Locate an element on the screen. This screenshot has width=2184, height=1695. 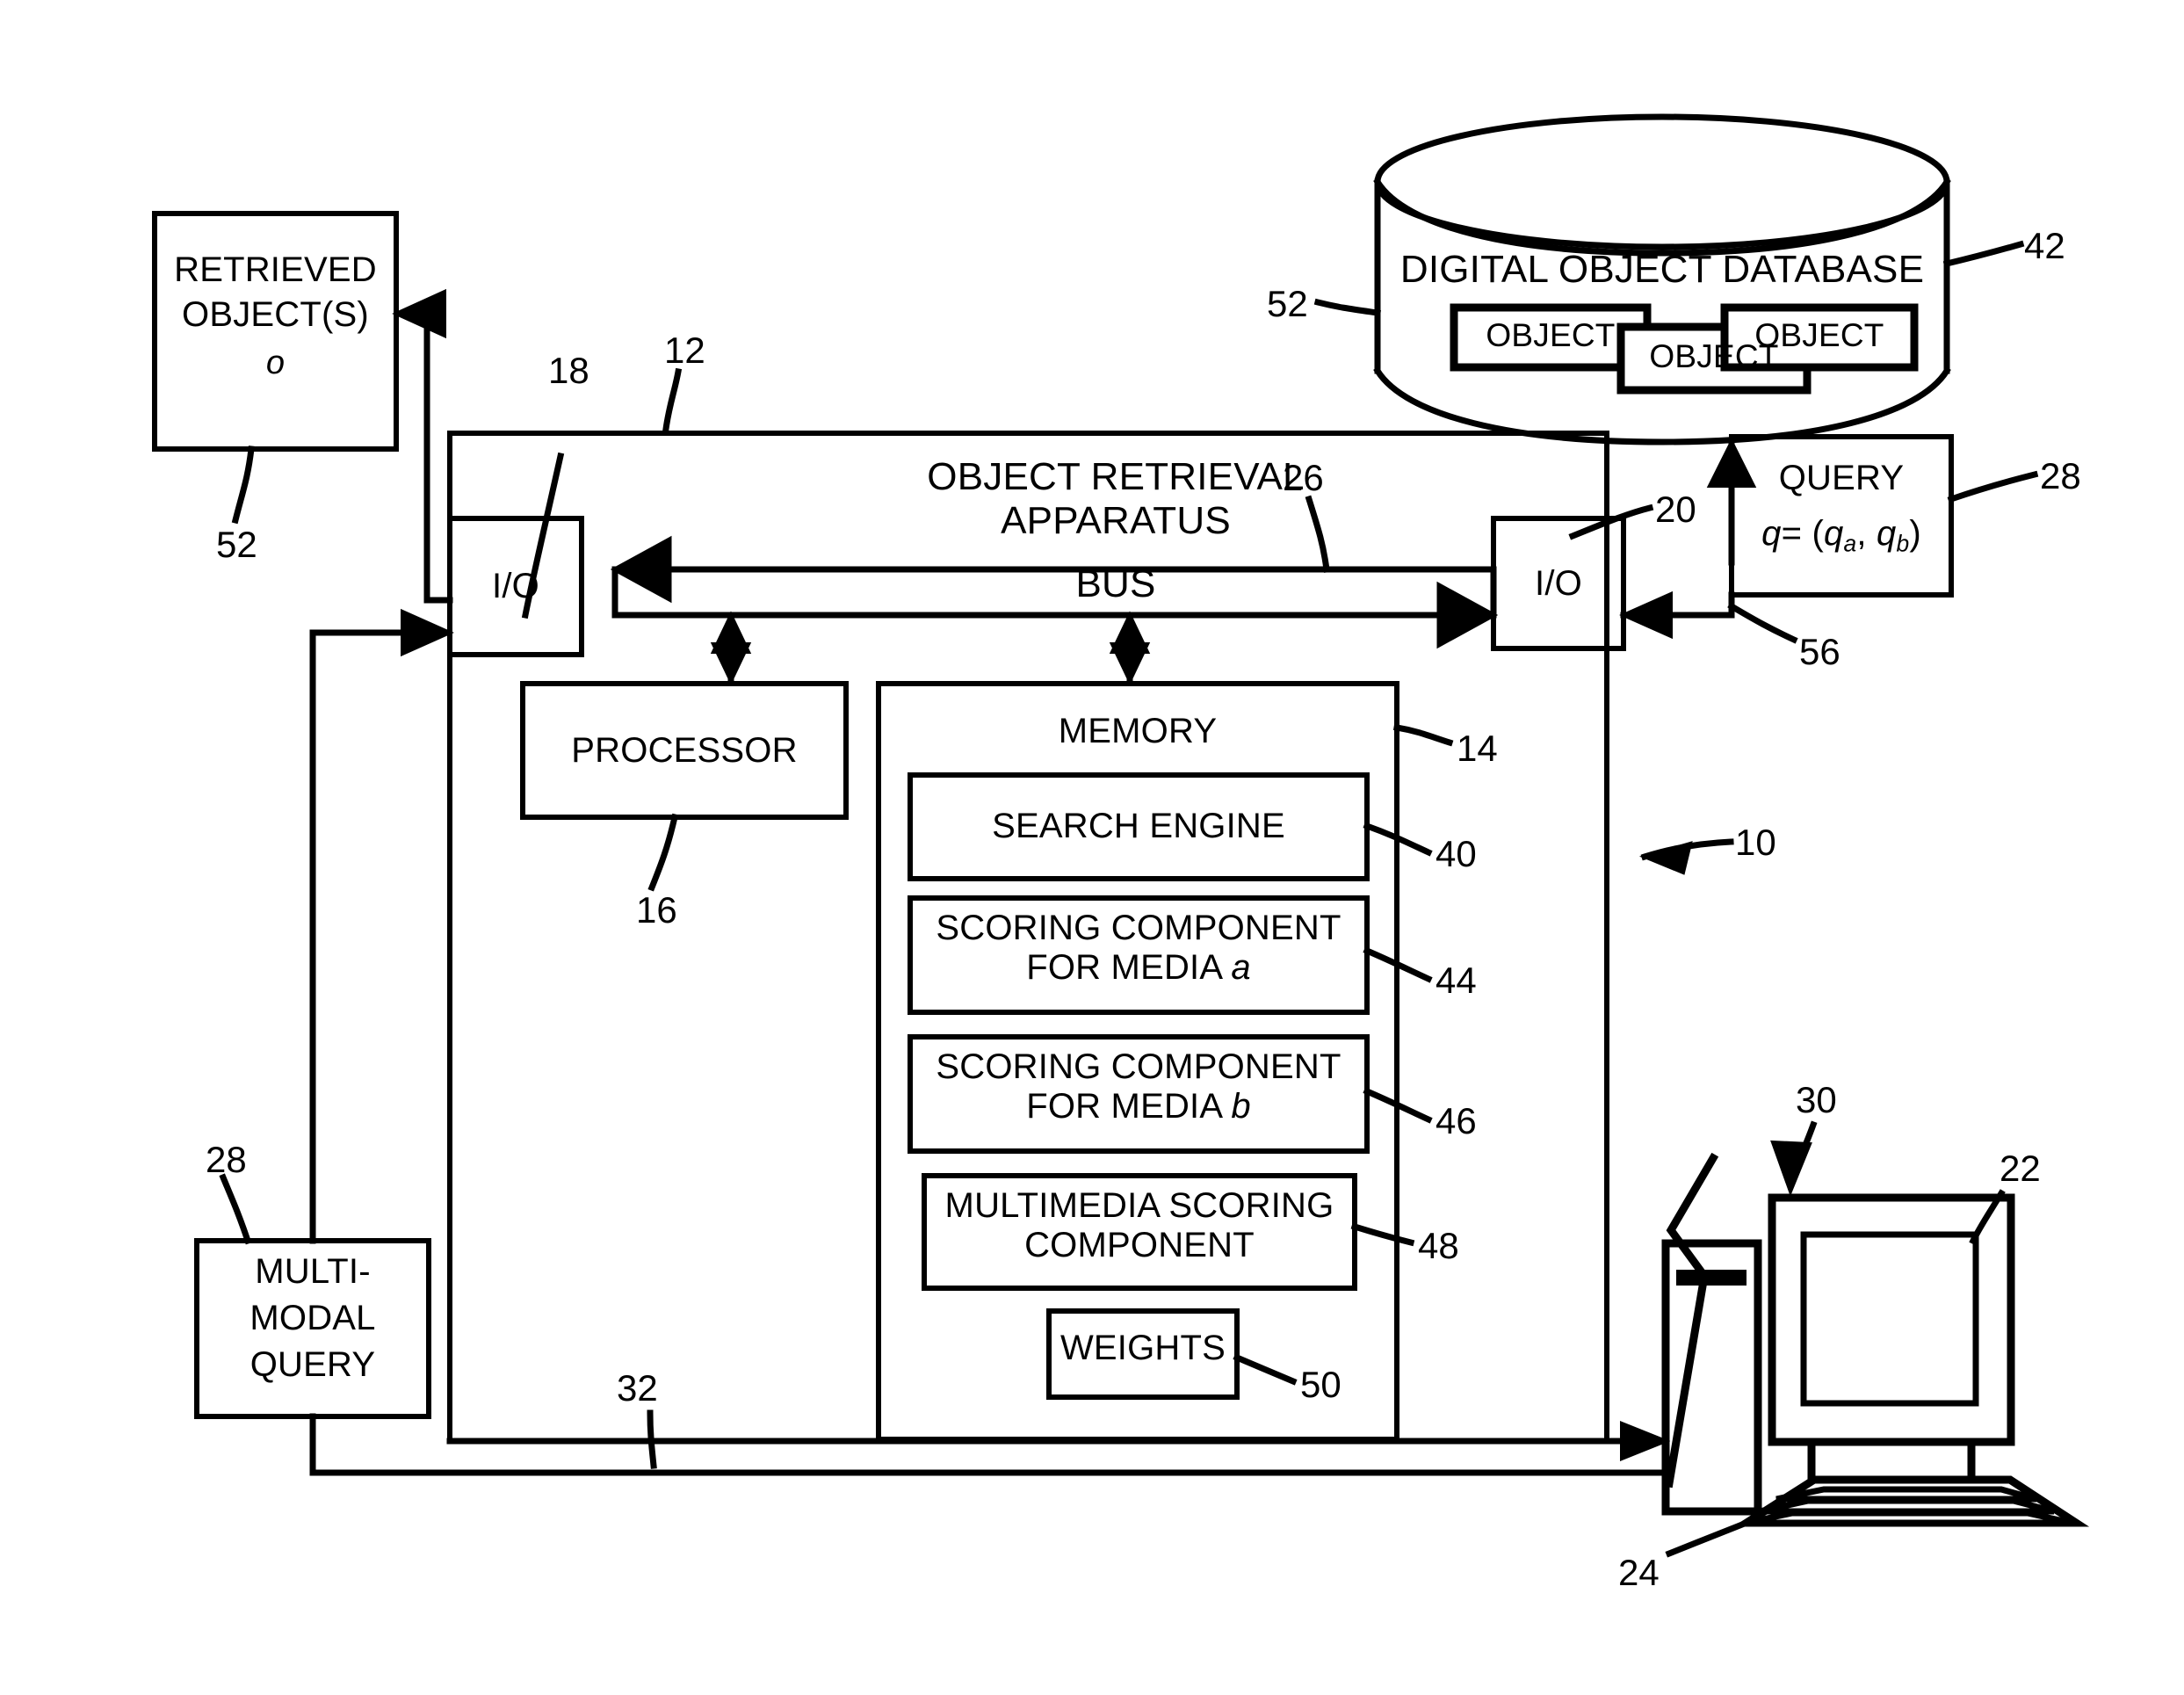
query-label: QUERY is located at coordinates (1841, 478).